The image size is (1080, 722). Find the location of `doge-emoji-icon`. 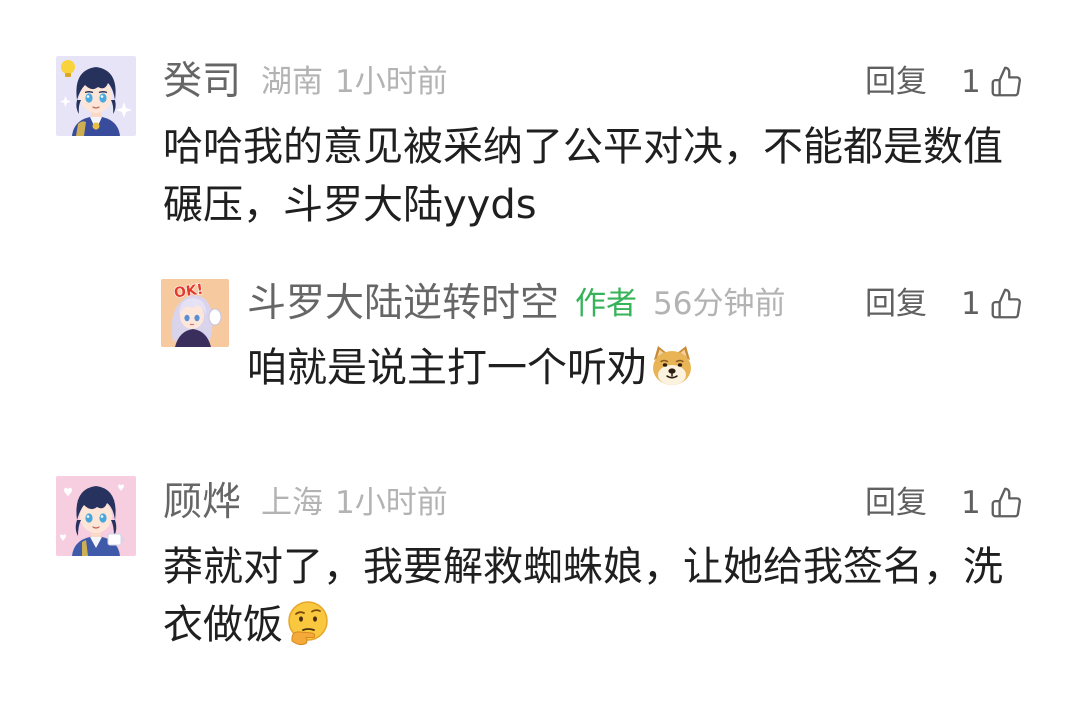

doge-emoji-icon is located at coordinates (672, 366).